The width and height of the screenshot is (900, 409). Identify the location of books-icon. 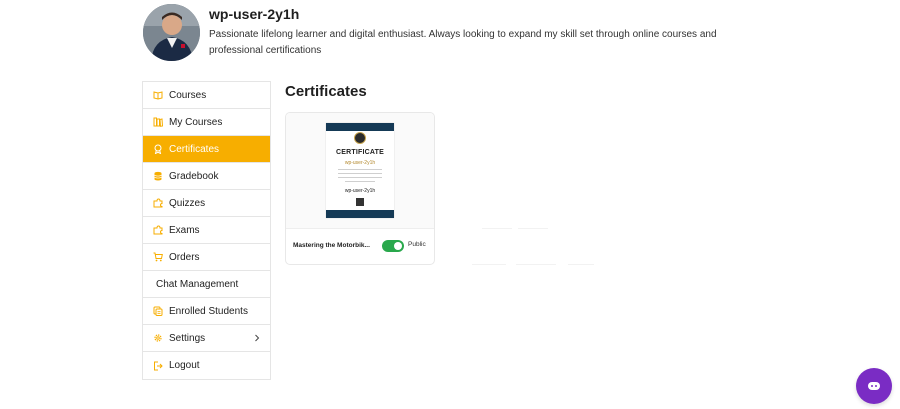
(158, 122).